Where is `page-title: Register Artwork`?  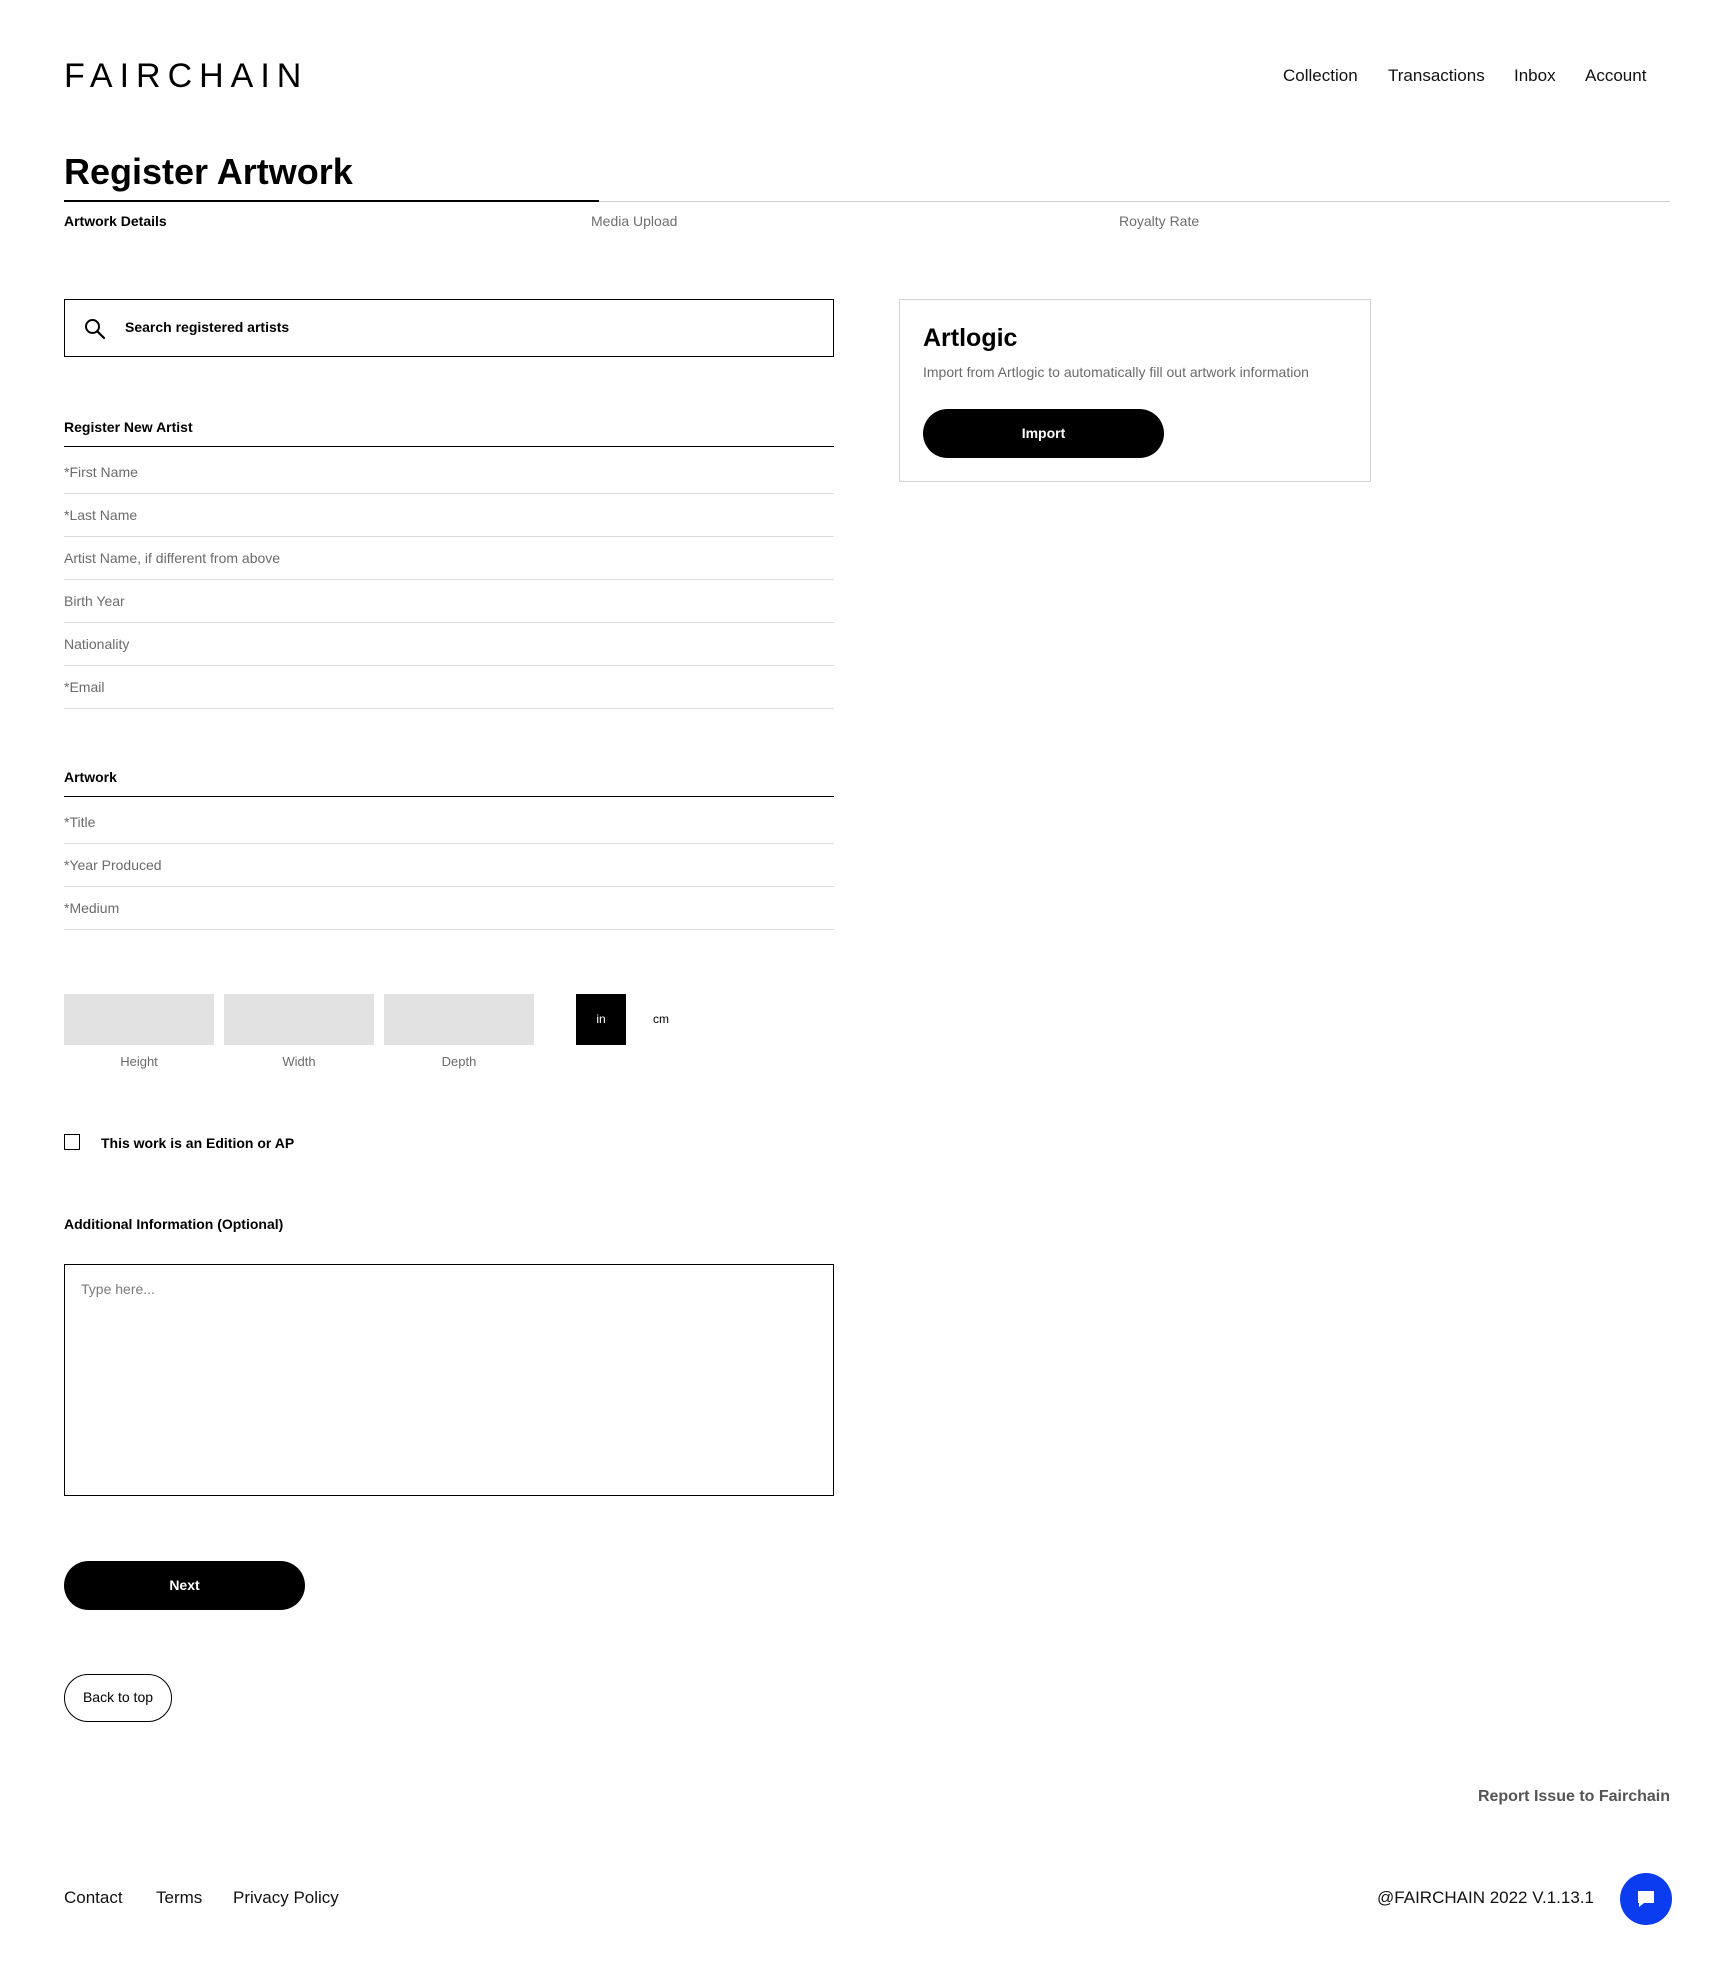
page-title: Register Artwork is located at coordinates (208, 171).